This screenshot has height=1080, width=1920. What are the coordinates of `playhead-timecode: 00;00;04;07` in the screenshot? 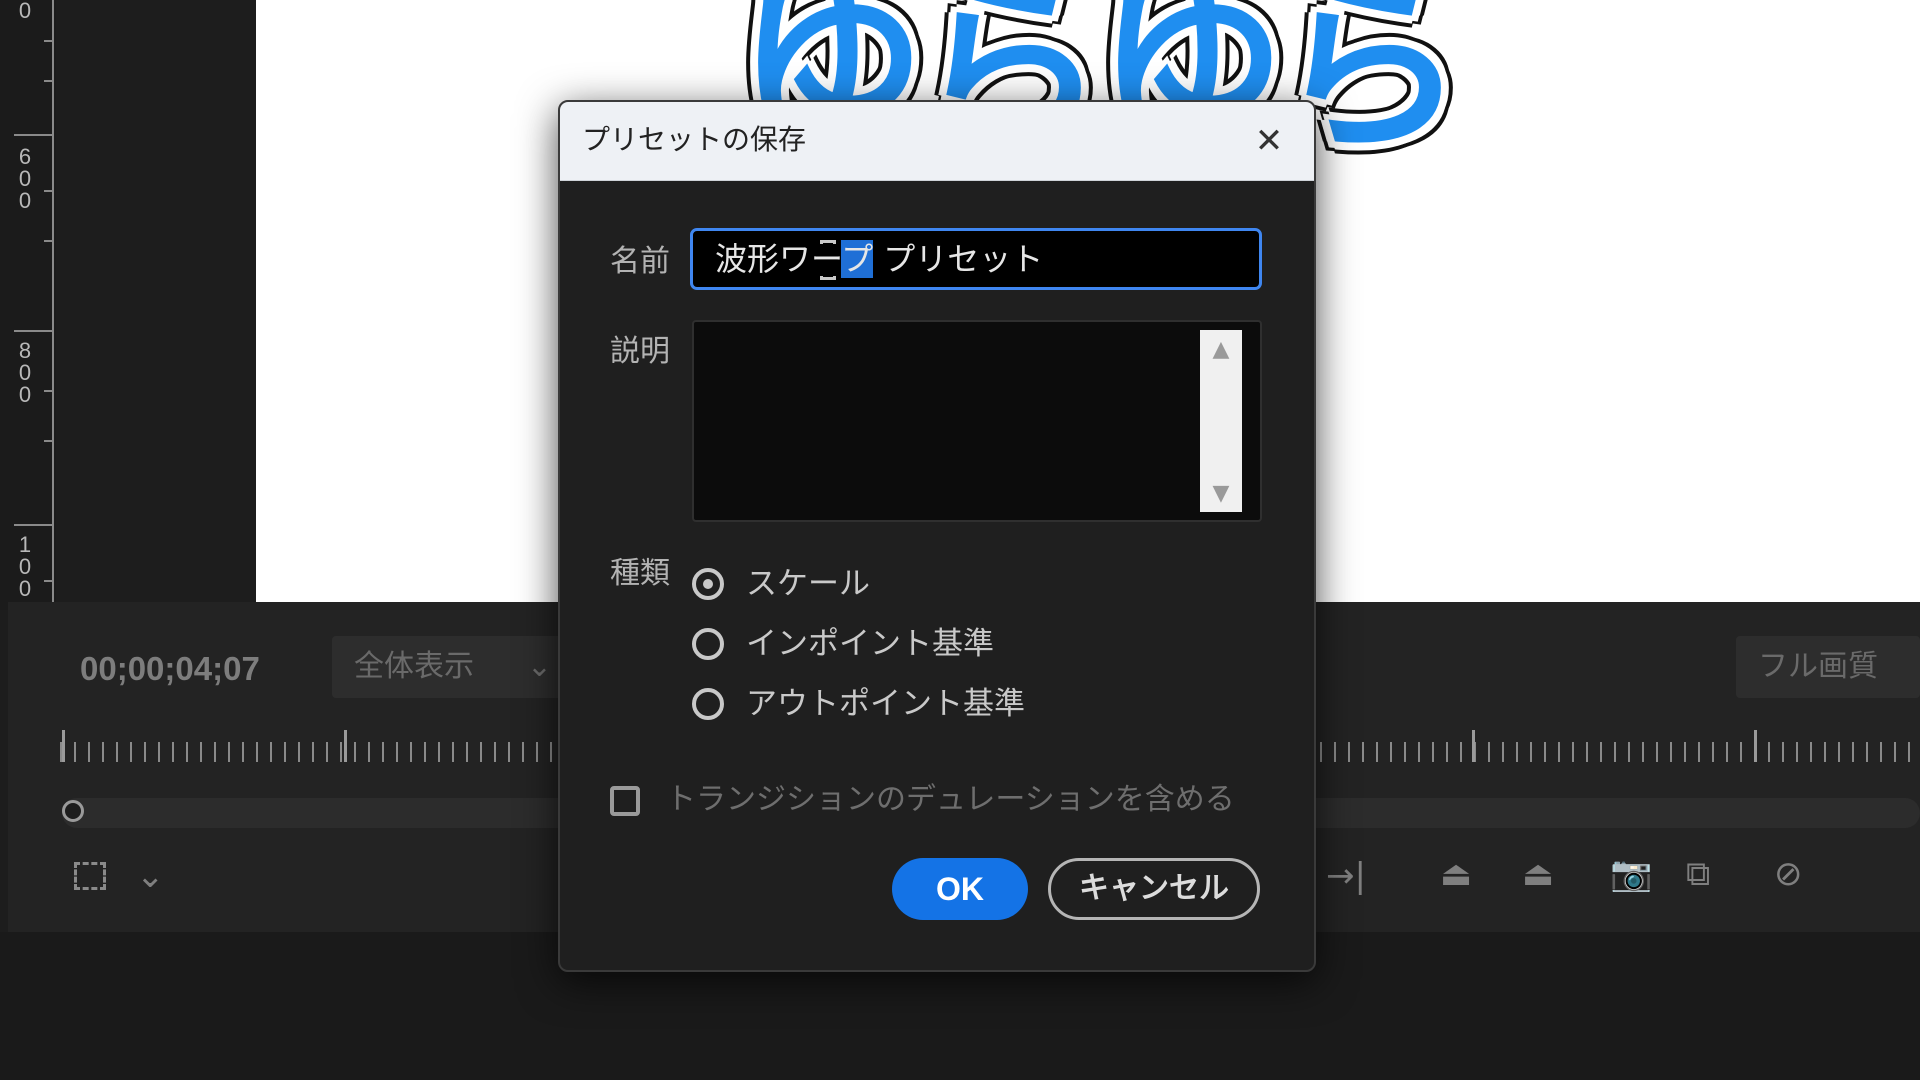 It's located at (170, 669).